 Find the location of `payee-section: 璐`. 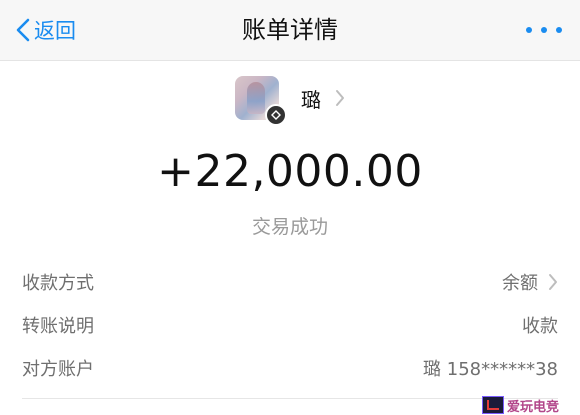

payee-section: 璐 is located at coordinates (290, 100).